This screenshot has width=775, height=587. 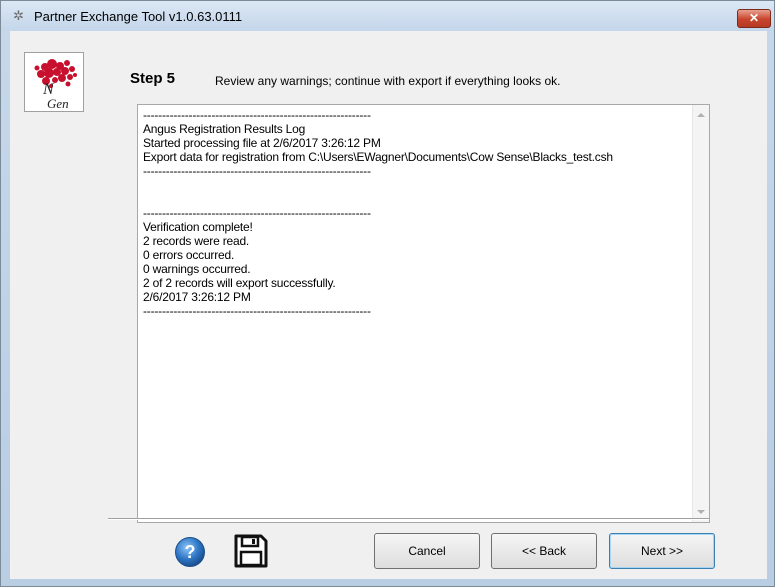 What do you see at coordinates (239, 283) in the screenshot?
I see `log-line: 2 of 2 records will export successfully.` at bounding box center [239, 283].